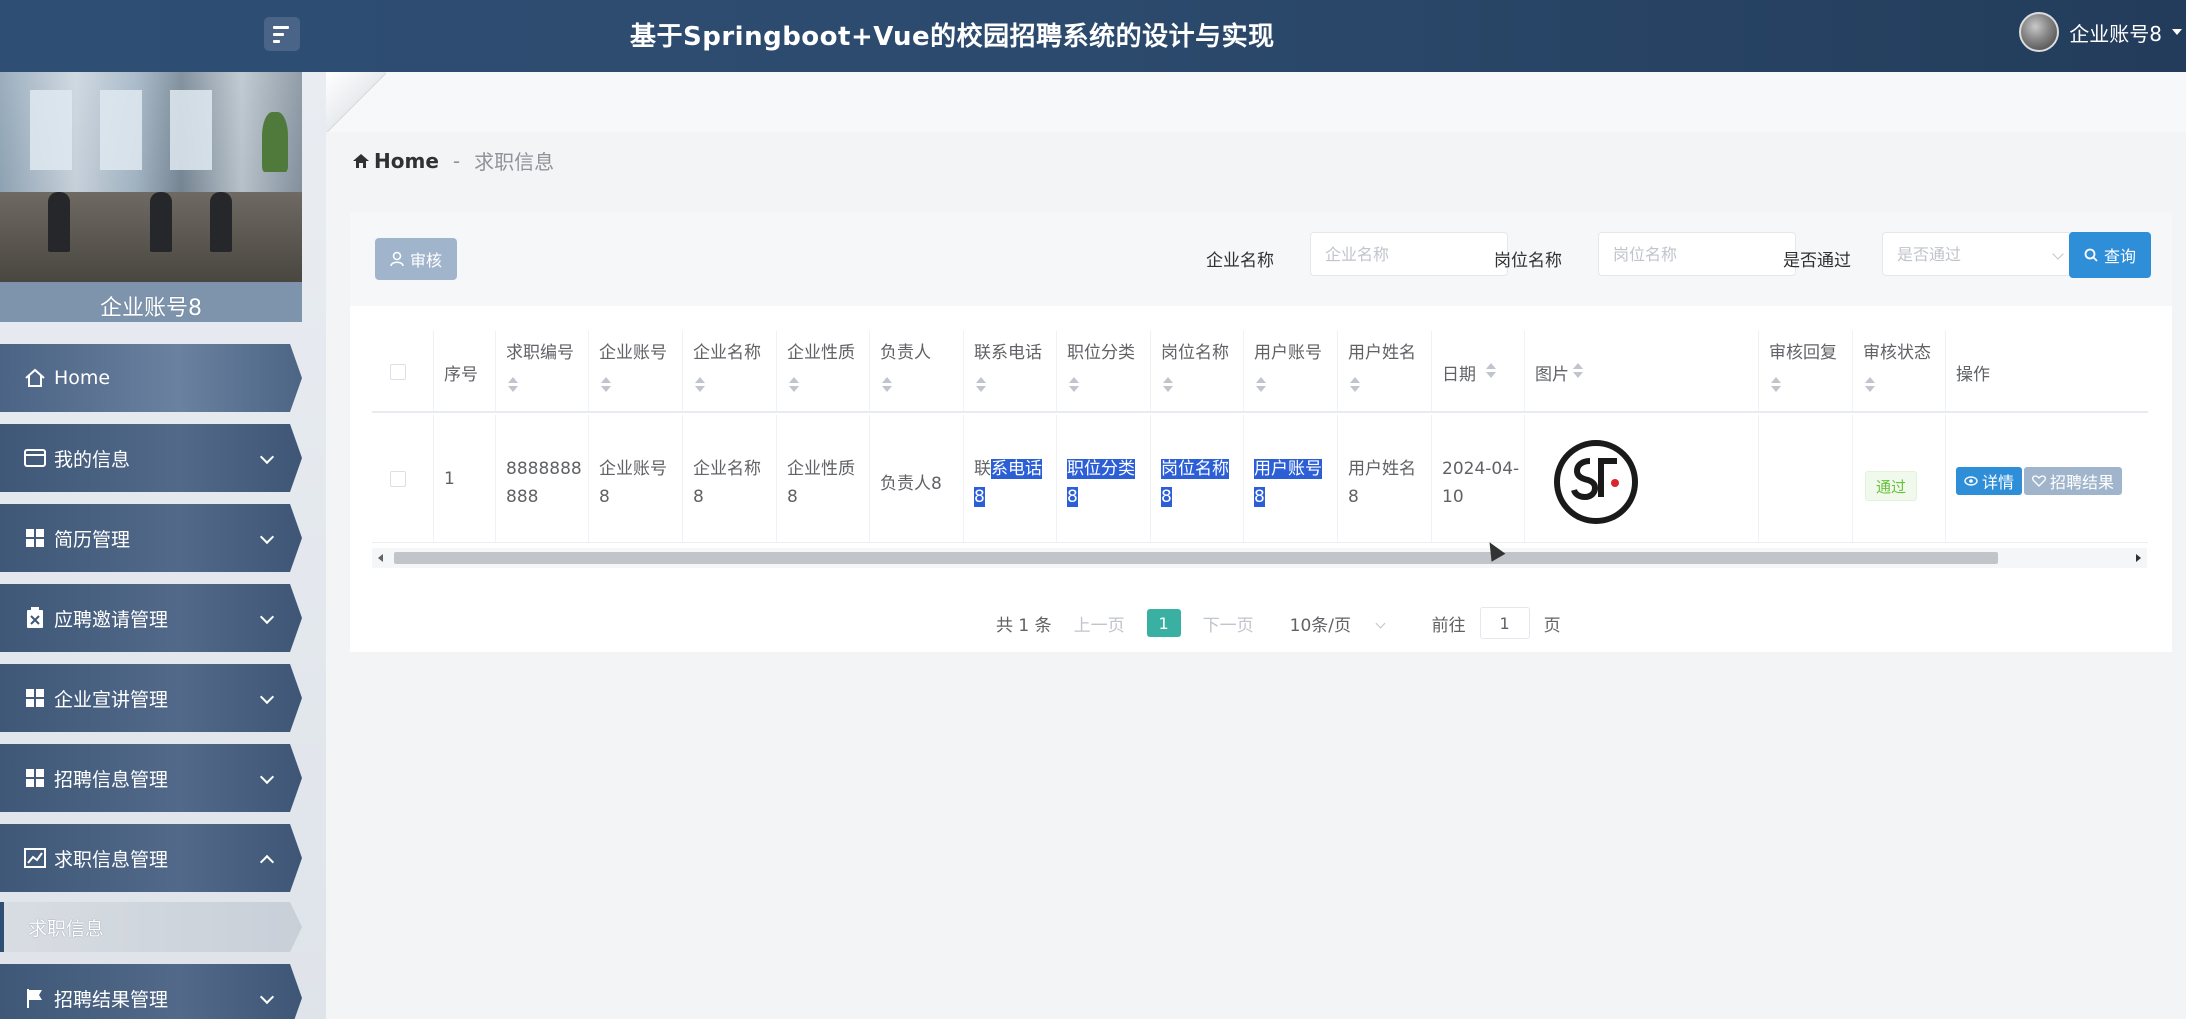 This screenshot has width=2186, height=1019. Describe the element at coordinates (1806, 371) in the screenshot. I see `header-reply: 审核回复` at that location.